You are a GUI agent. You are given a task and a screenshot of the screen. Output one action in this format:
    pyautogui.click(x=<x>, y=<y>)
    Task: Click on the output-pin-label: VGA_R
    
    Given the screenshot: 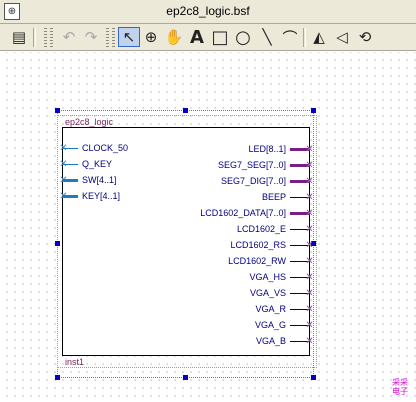 What is the action you would take?
    pyautogui.click(x=270, y=309)
    